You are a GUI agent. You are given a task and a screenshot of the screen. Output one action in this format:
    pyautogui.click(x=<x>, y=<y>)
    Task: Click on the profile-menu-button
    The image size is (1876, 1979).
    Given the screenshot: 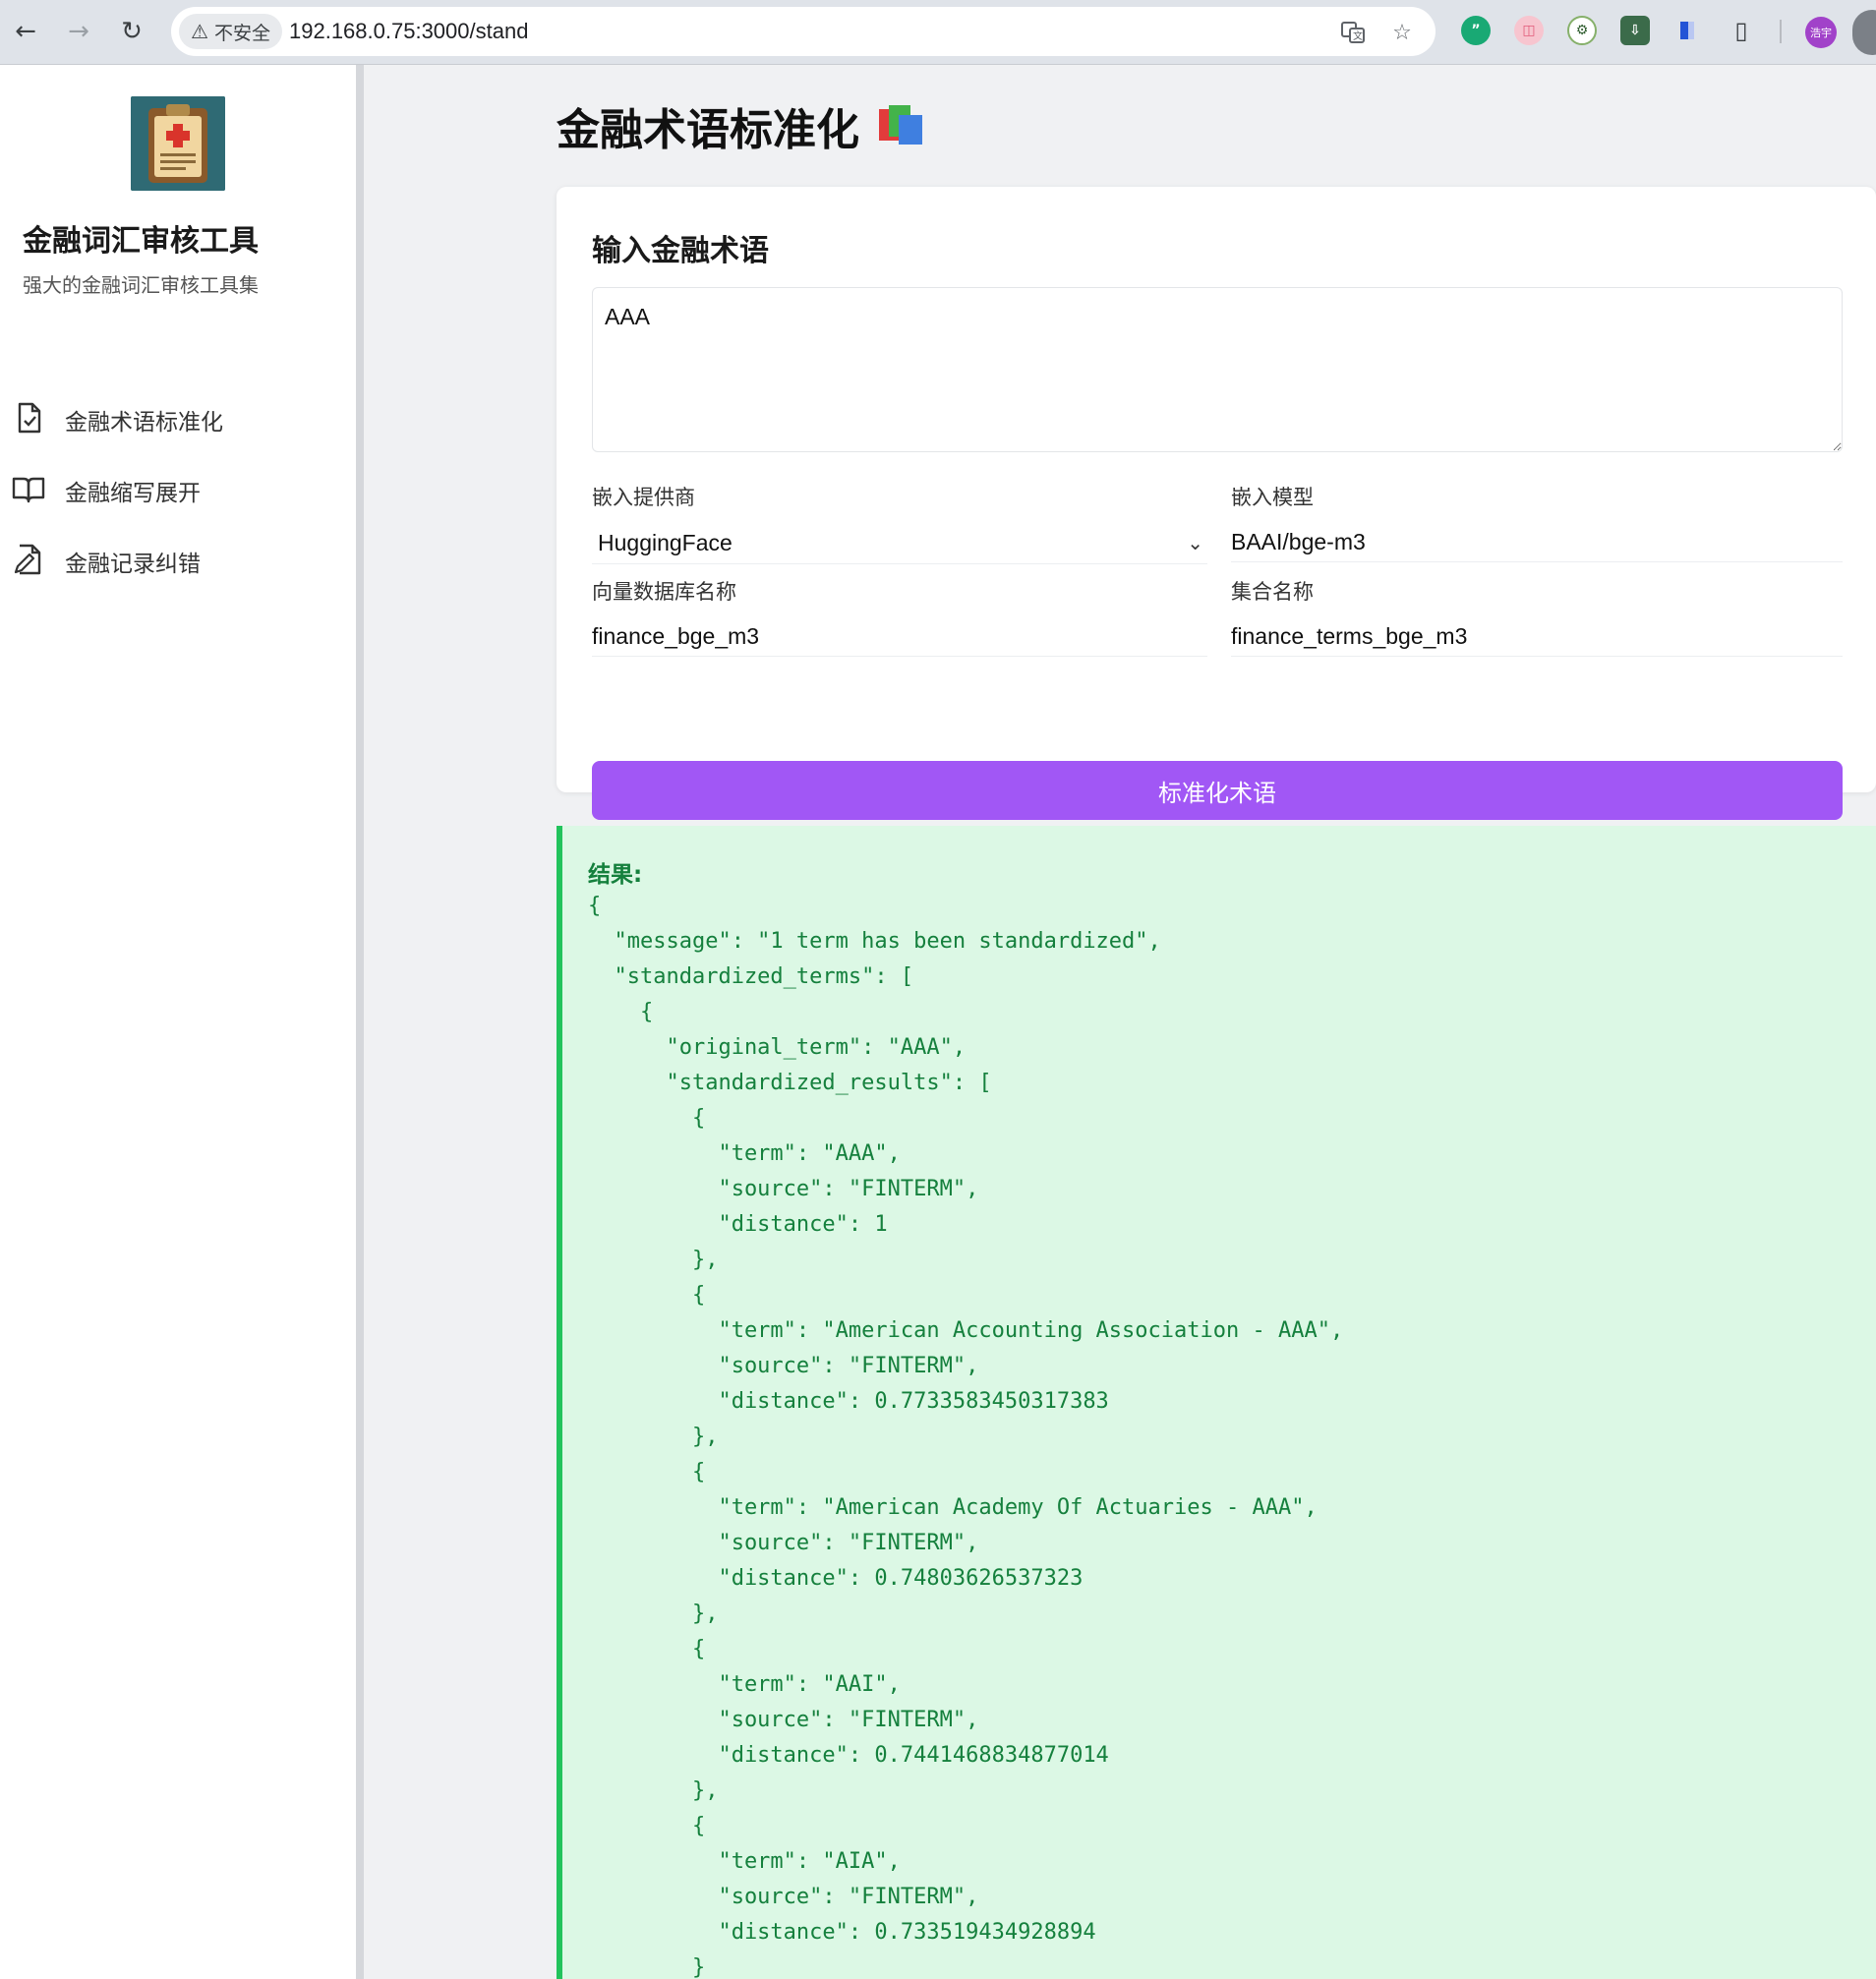 What is the action you would take?
    pyautogui.click(x=1864, y=32)
    